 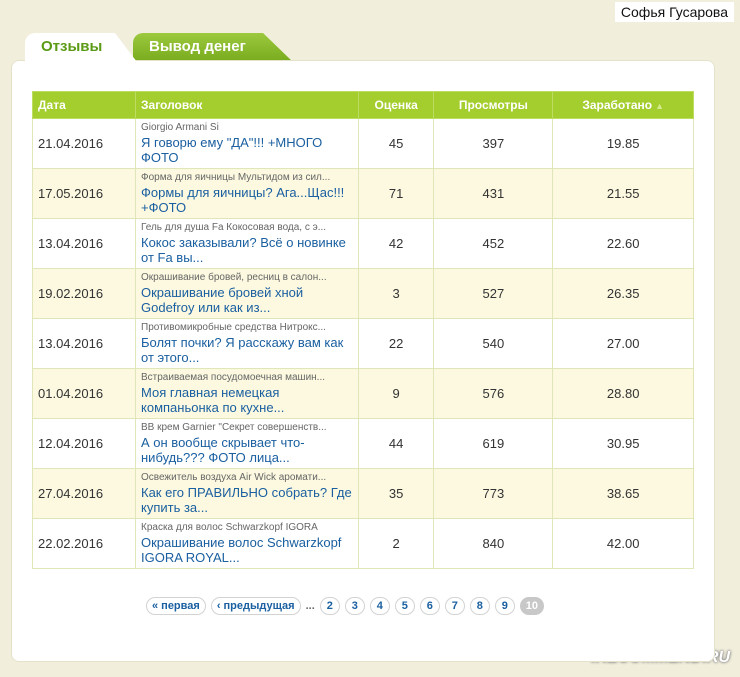 What do you see at coordinates (84, 105) in the screenshot?
I see `col-date-header: Дата` at bounding box center [84, 105].